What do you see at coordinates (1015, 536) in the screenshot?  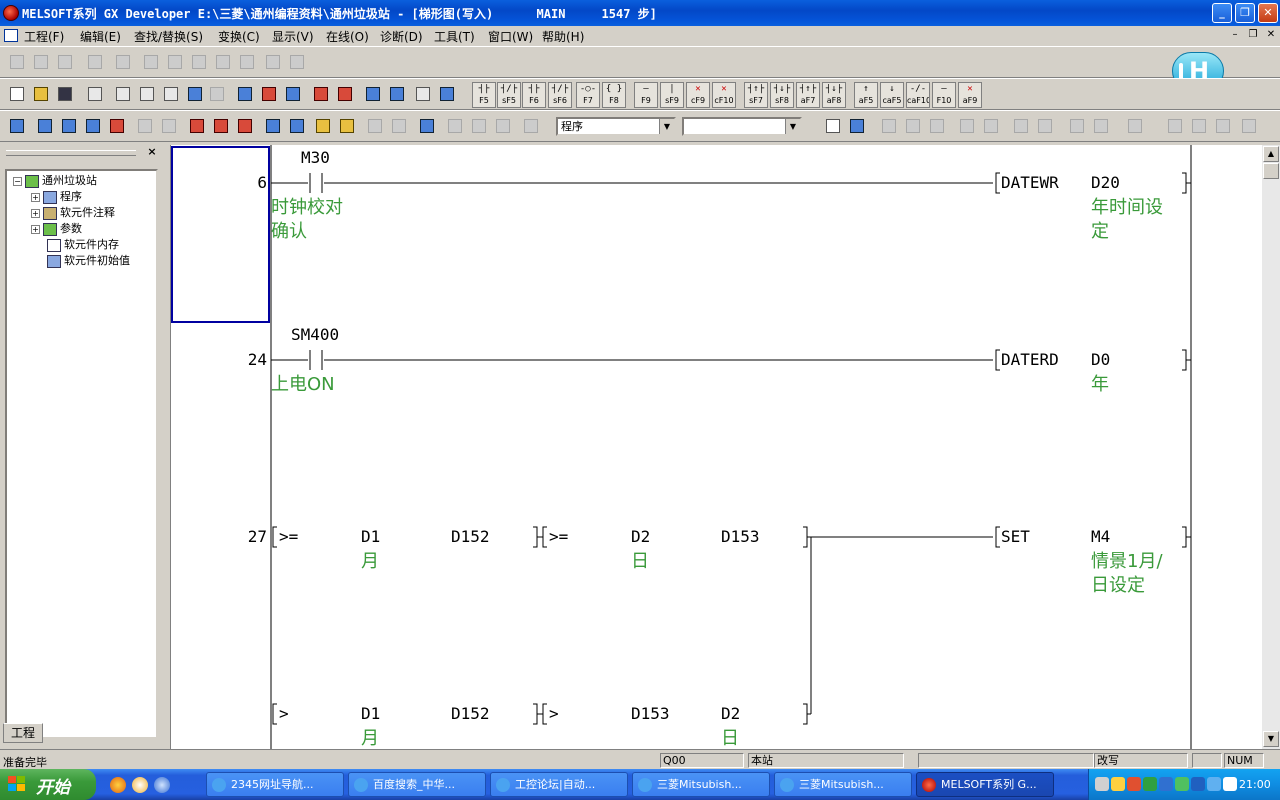 I see `instruction-name: SET` at bounding box center [1015, 536].